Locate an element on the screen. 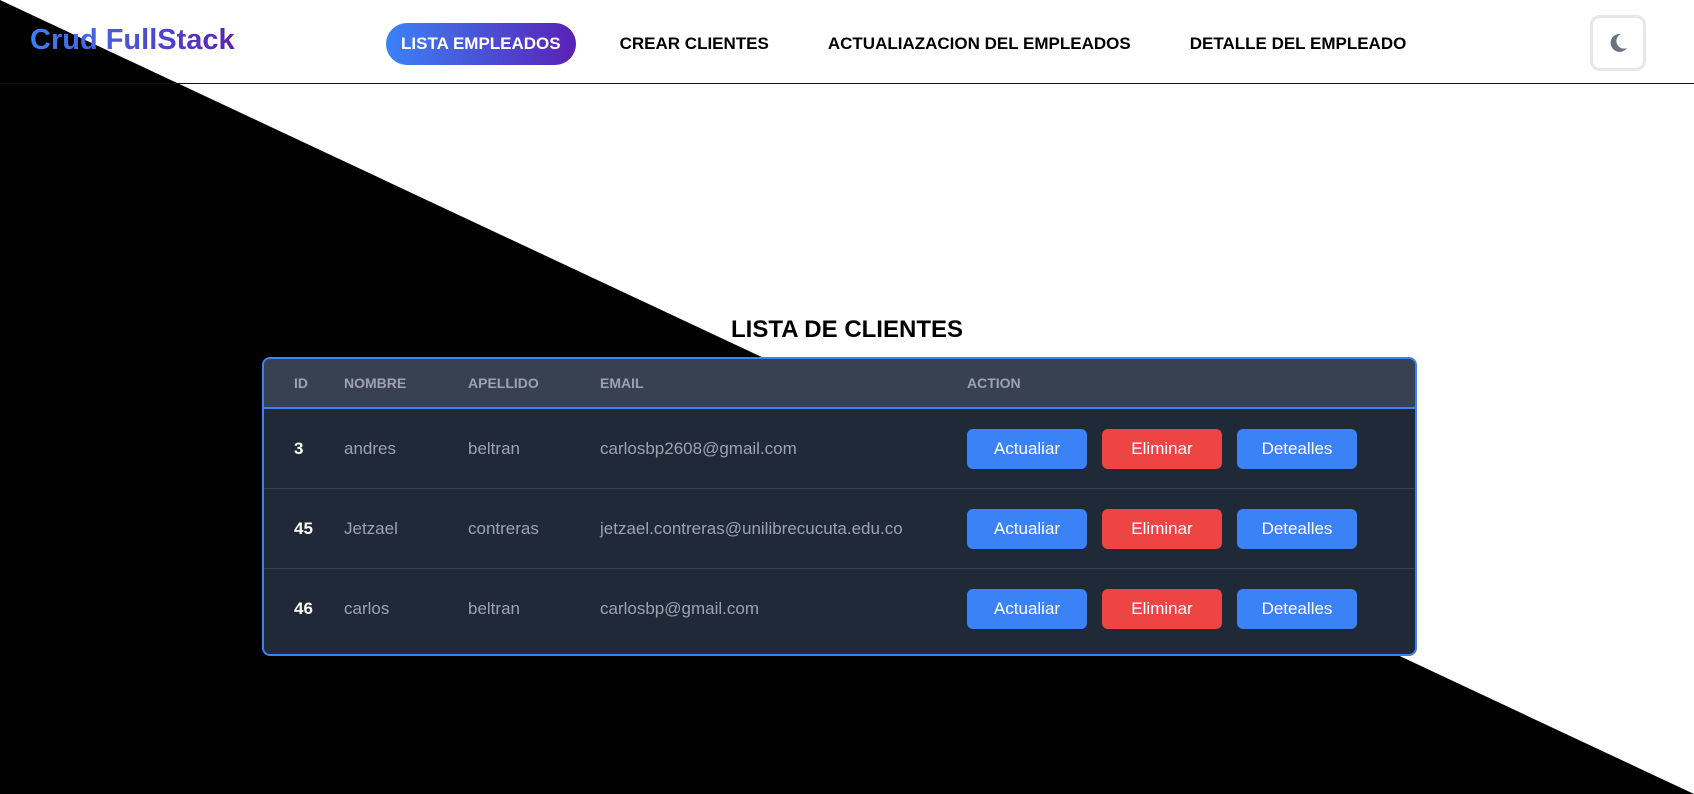  nav-link-detalle: DETALLE DEL EMPLEADO is located at coordinates (1298, 44).